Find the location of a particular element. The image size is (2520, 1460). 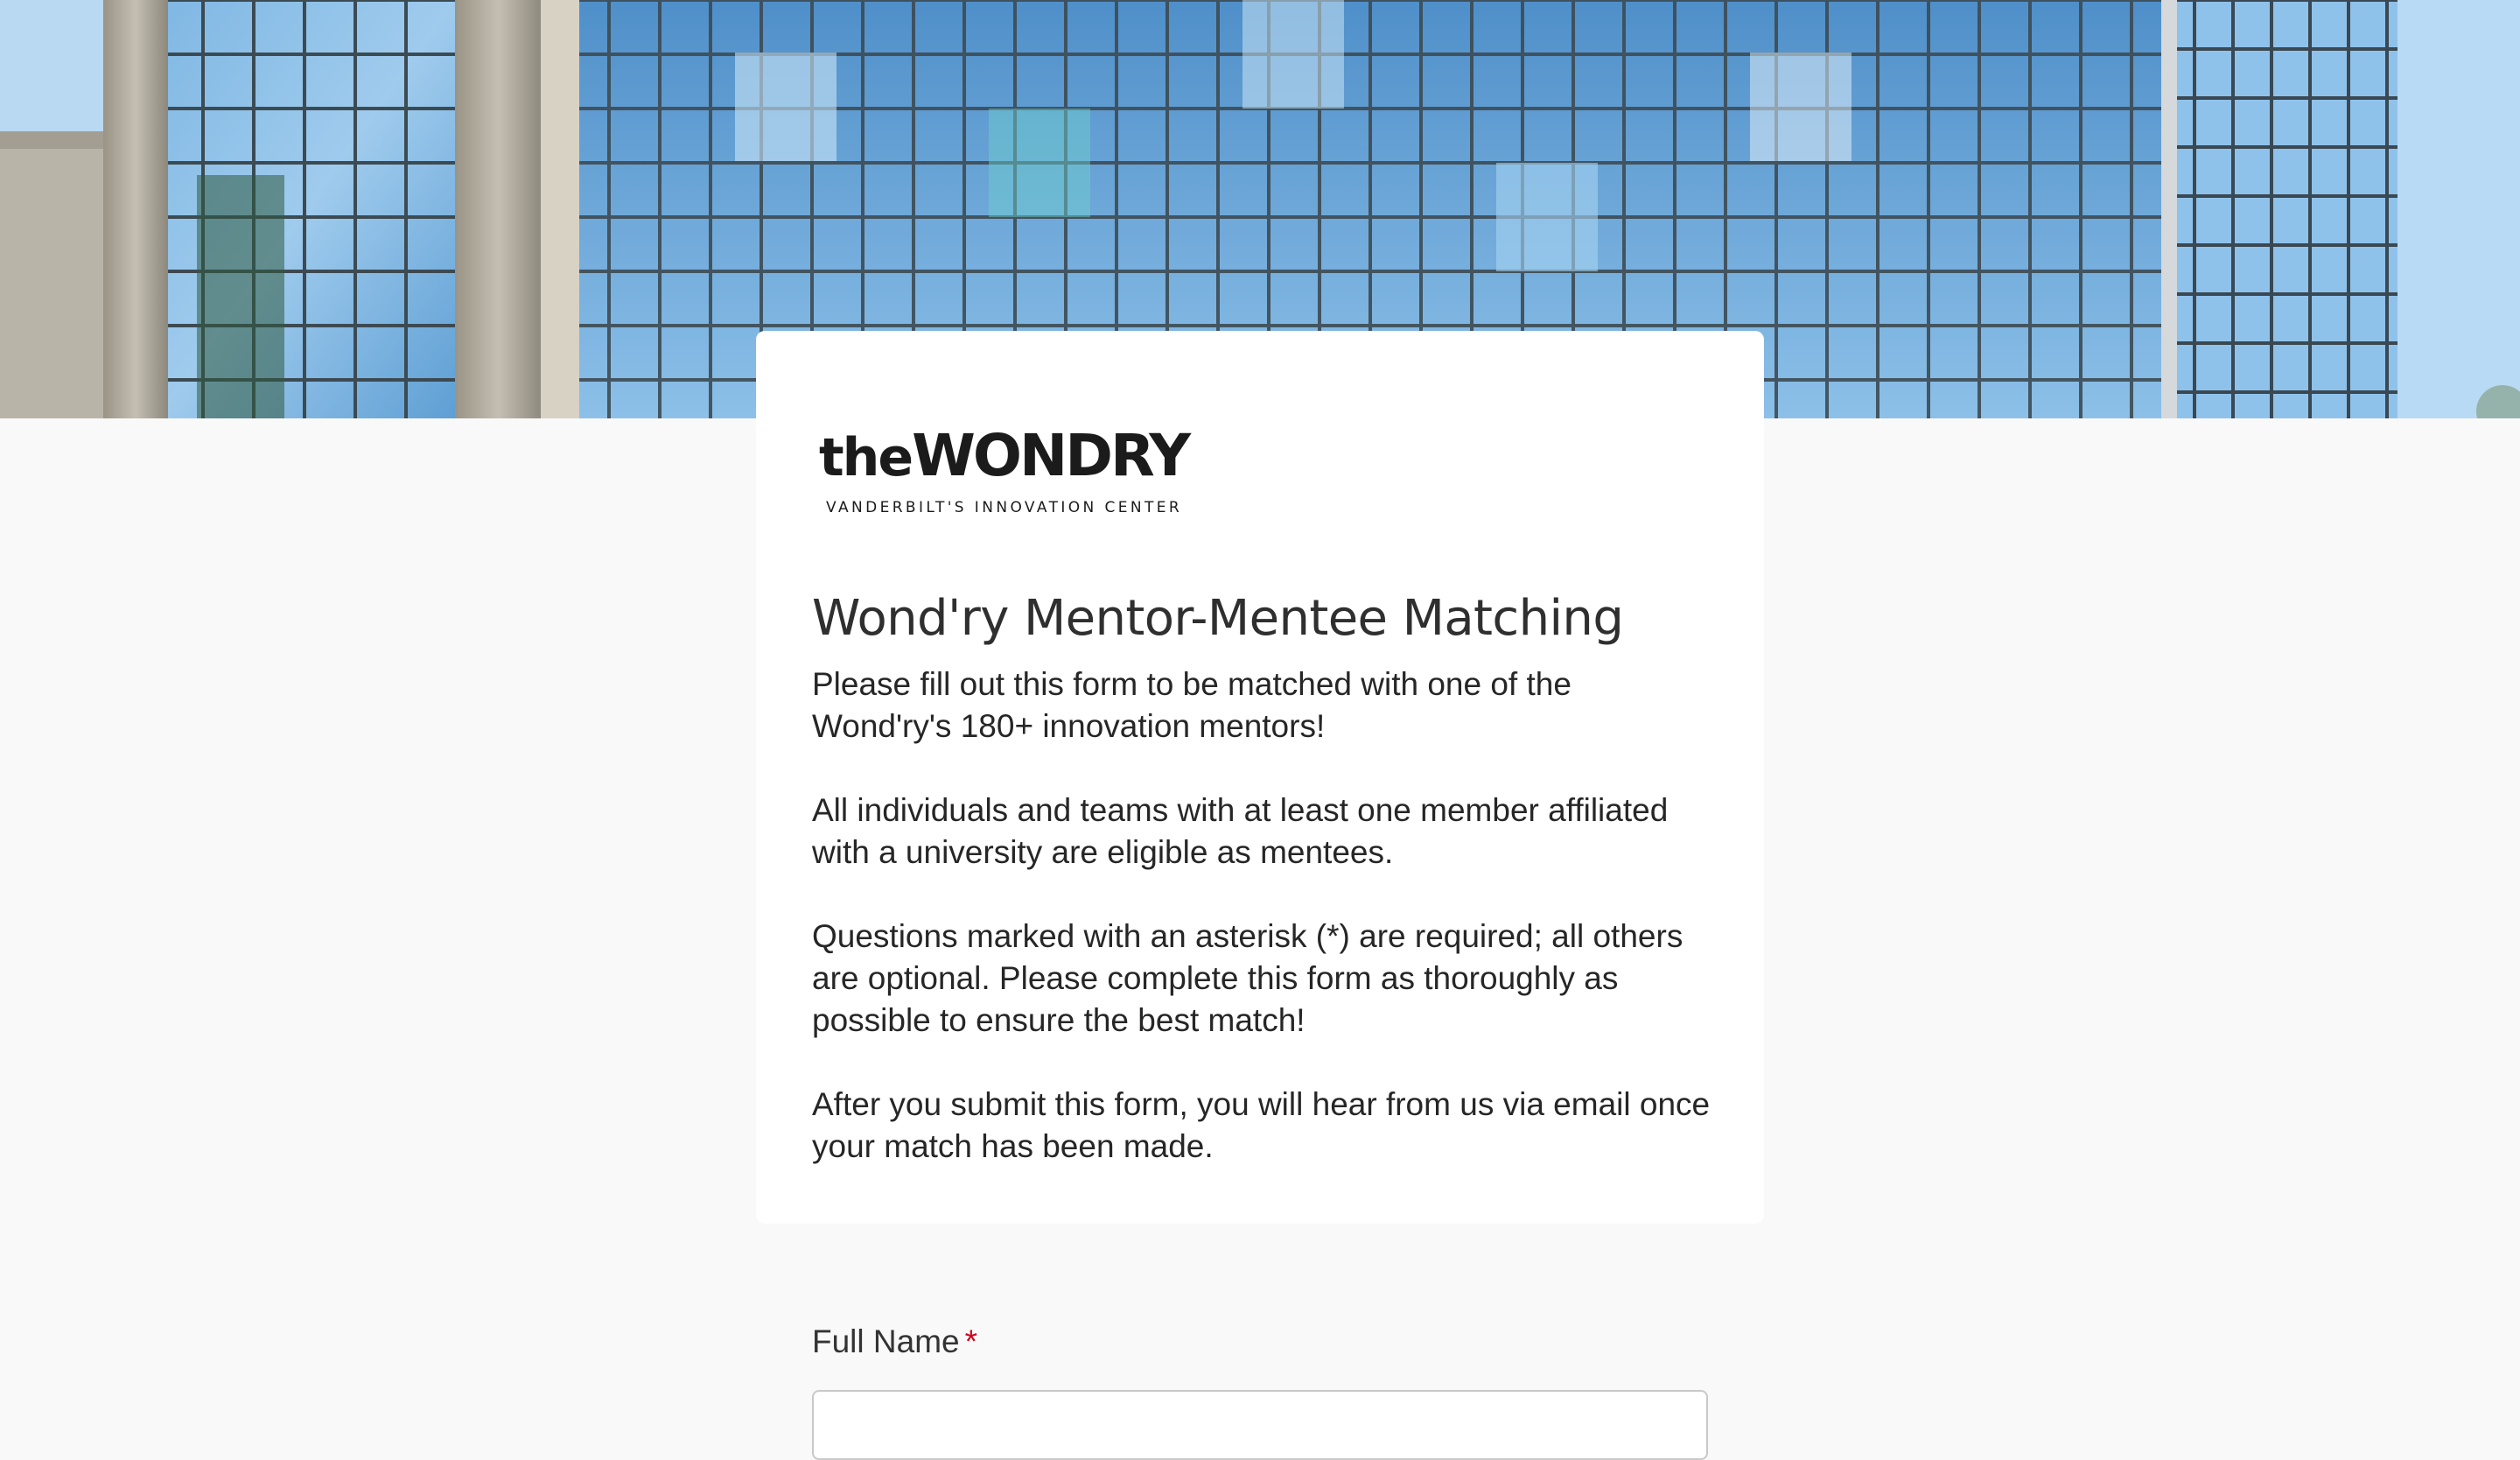

logo-wordmark: theWONDRY is located at coordinates (1005, 457).